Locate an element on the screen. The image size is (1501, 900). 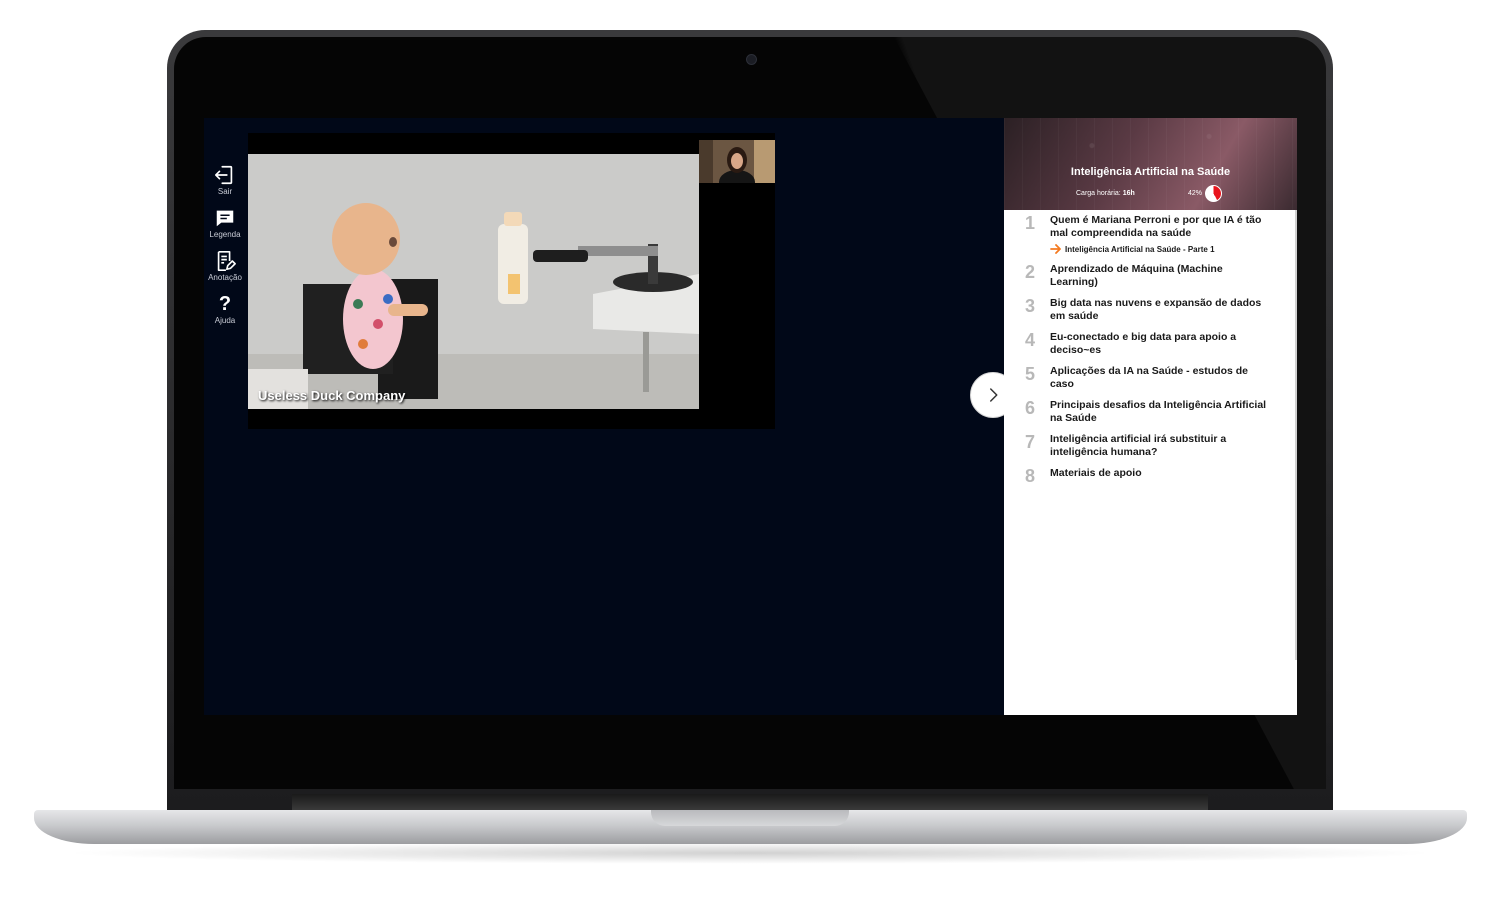
laptop-hinge is located at coordinates (750, 802).